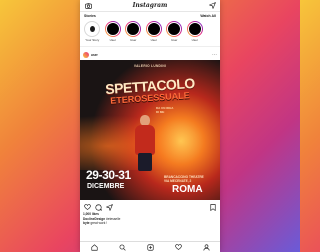 Image resolution: width=320 pixels, height=252 pixels. I want to click on post-username: user, so click(94, 55).